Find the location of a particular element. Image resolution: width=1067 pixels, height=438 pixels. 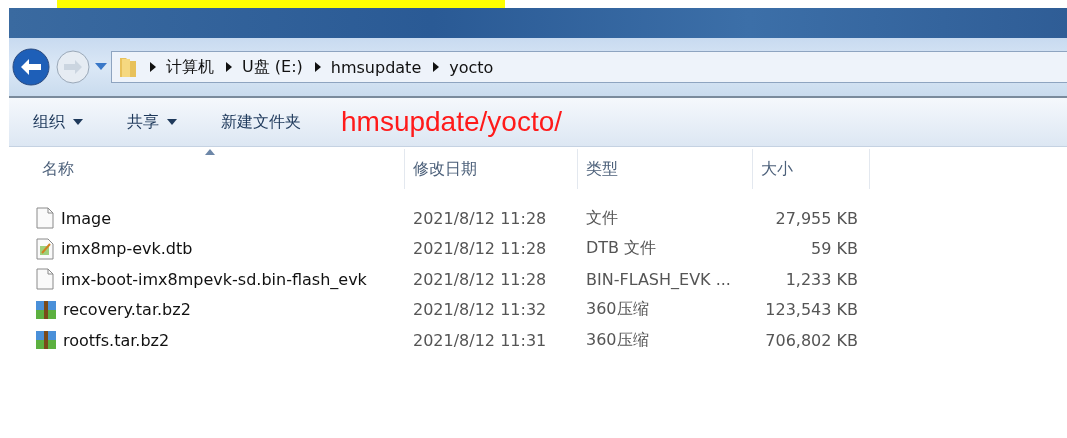

breadcrumb-item: 计算机 is located at coordinates (190, 67).